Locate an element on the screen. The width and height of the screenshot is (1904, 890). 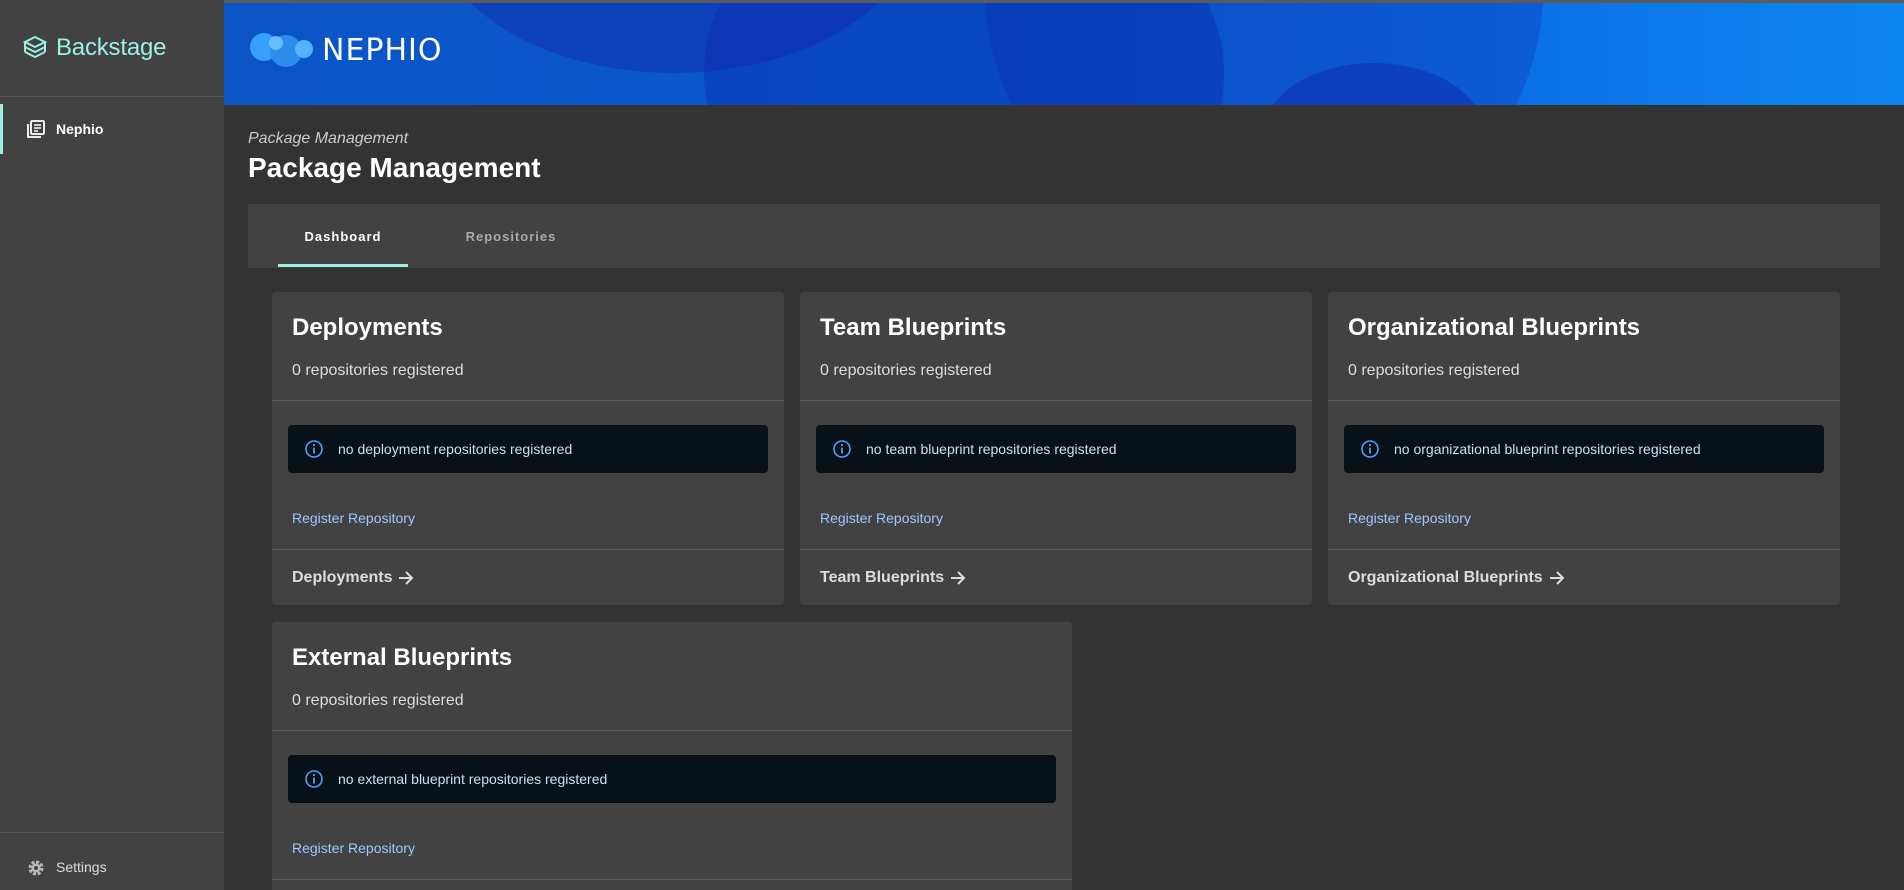
page-subtitle: Package Management is located at coordinates (328, 138).